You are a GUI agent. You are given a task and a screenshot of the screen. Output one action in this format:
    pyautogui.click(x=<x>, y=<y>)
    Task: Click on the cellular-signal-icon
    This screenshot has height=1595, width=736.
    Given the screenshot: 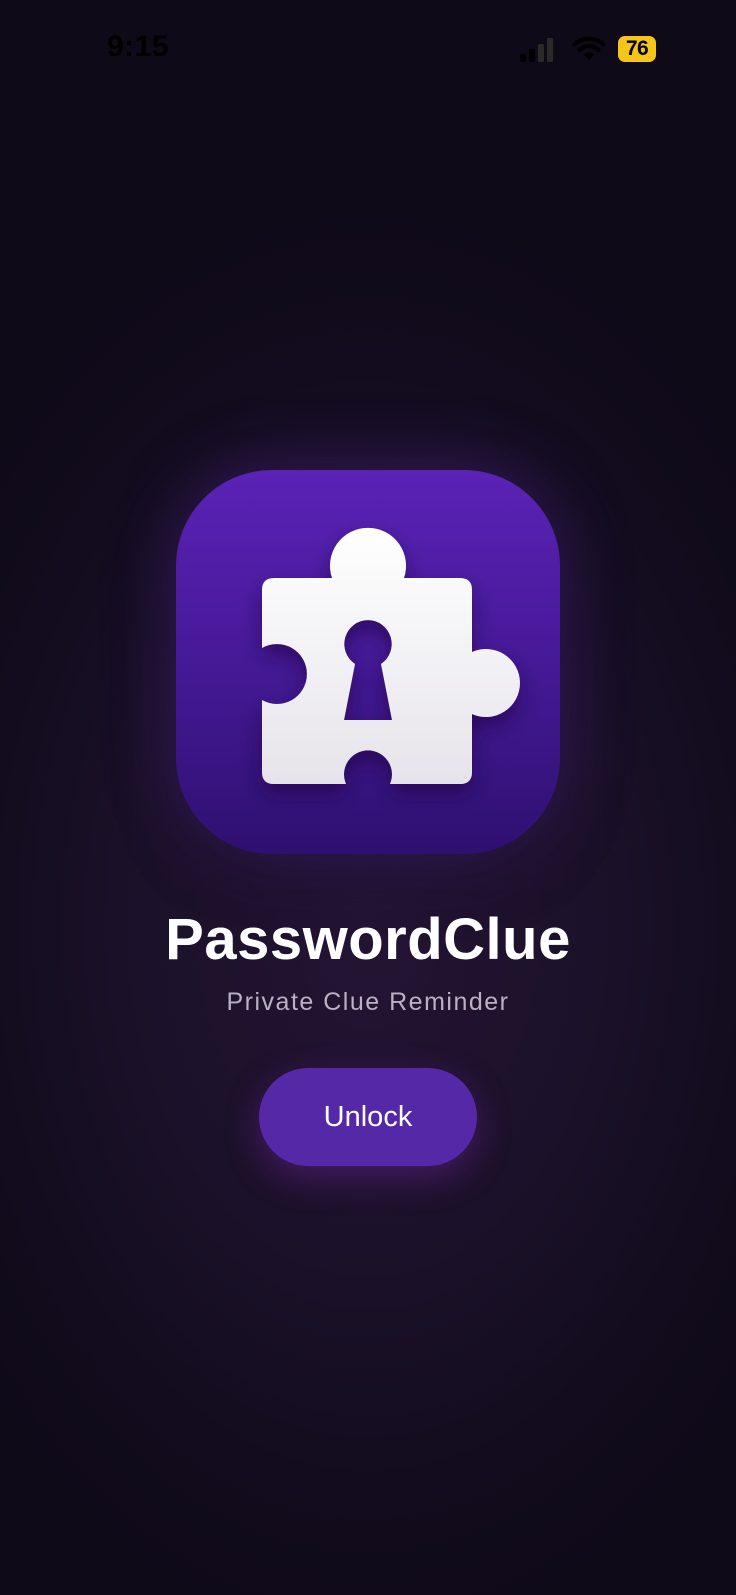 What is the action you would take?
    pyautogui.click(x=536, y=50)
    